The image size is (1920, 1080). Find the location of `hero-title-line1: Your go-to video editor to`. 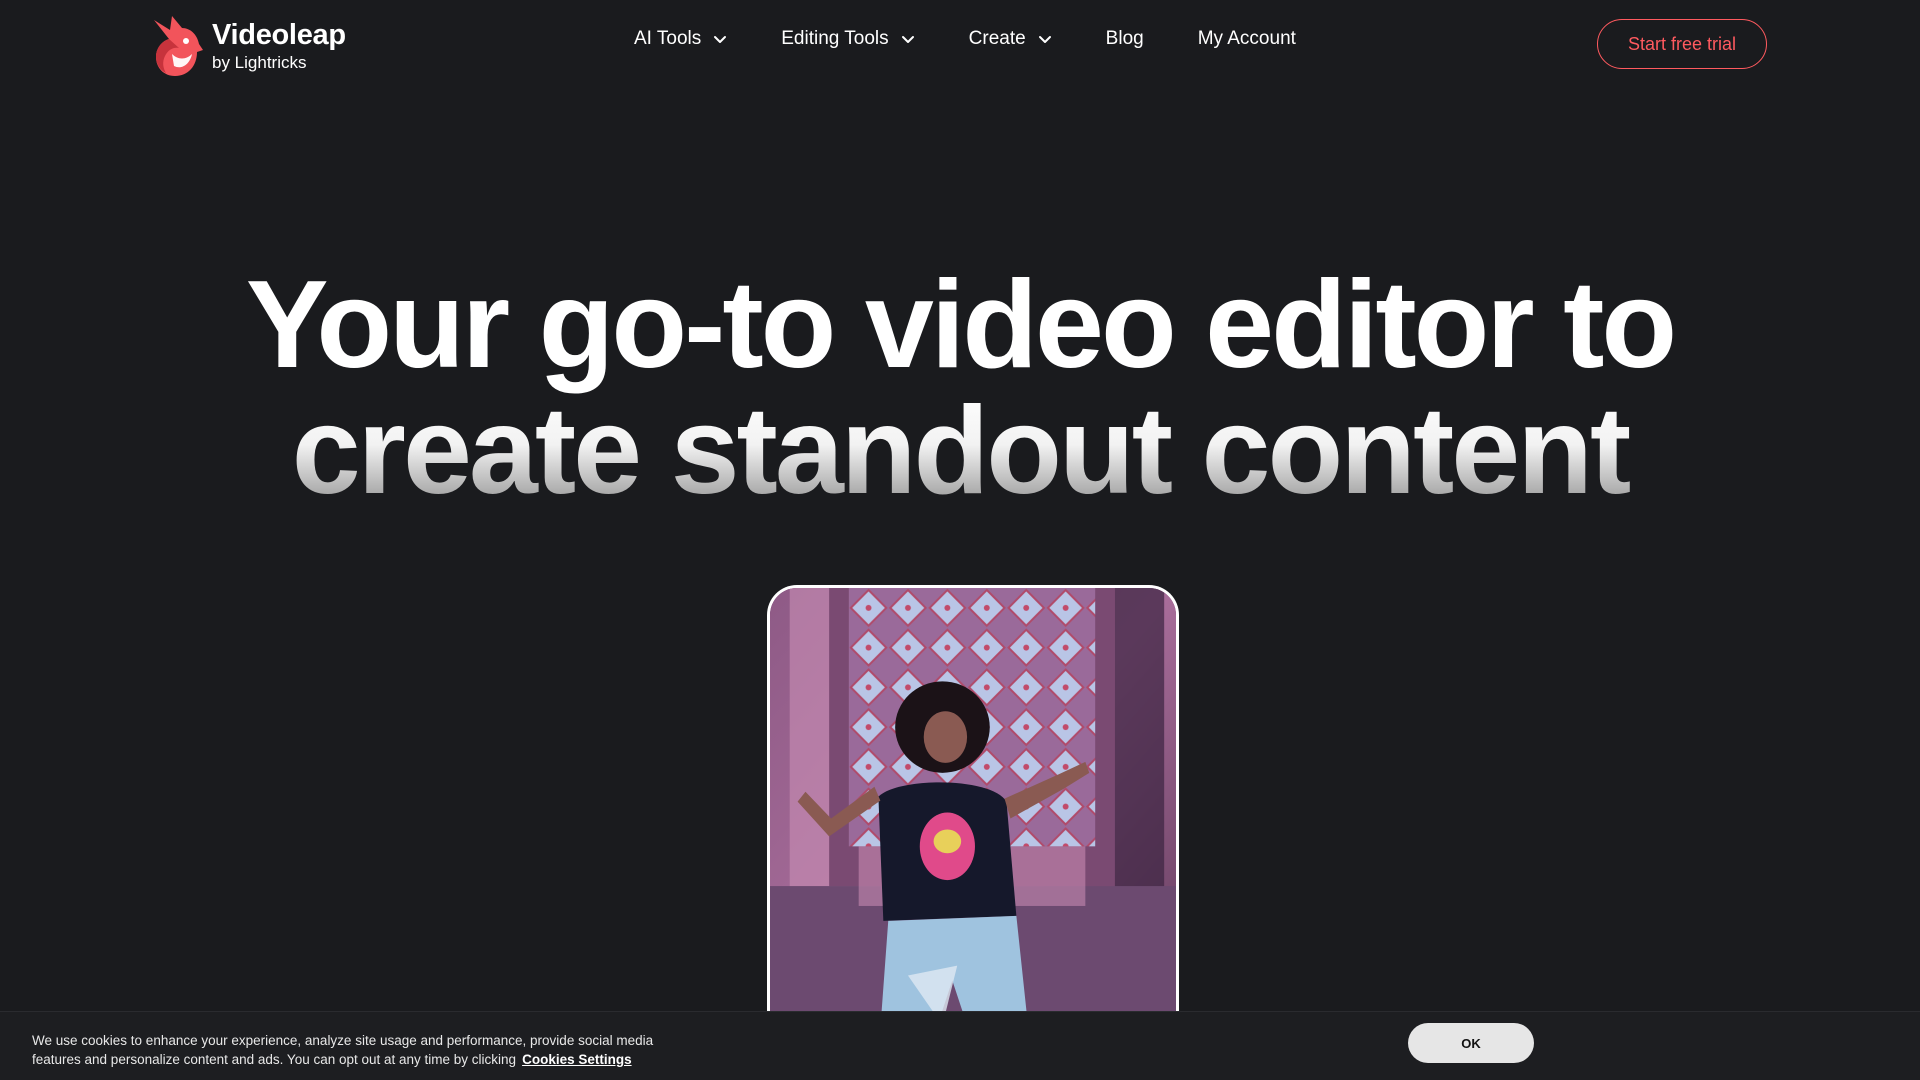

hero-title-line1: Your go-to video editor to is located at coordinates (961, 325).